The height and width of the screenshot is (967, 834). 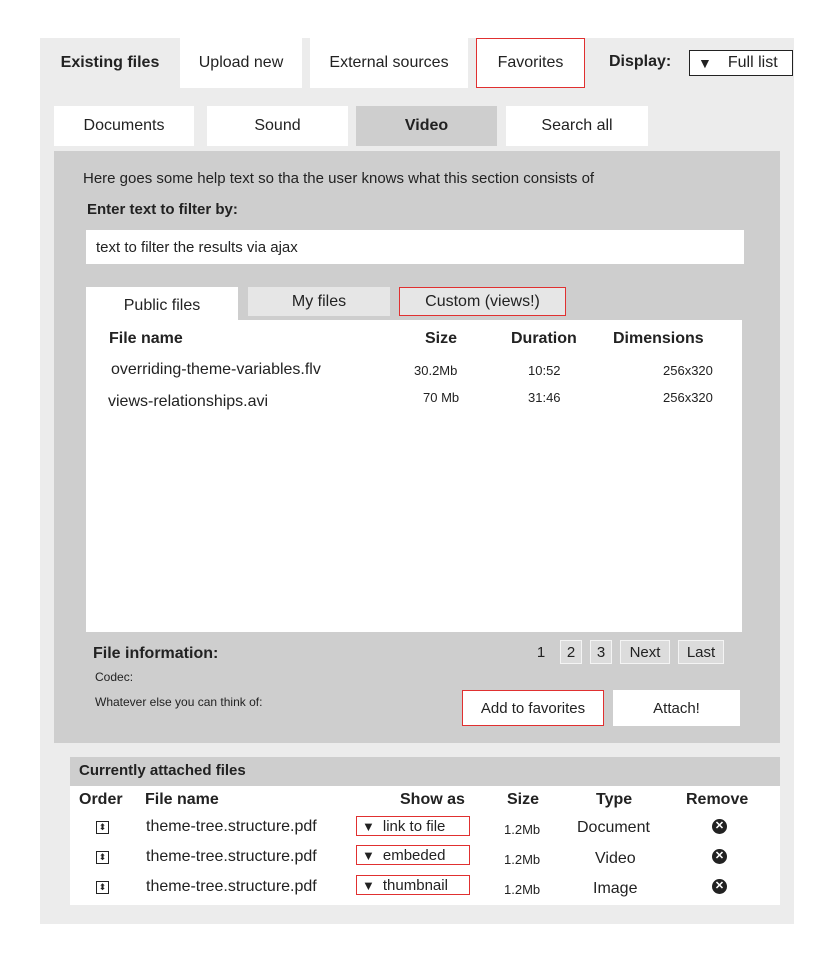 I want to click on show-as-select: ▼ thumbnail, so click(x=413, y=885).